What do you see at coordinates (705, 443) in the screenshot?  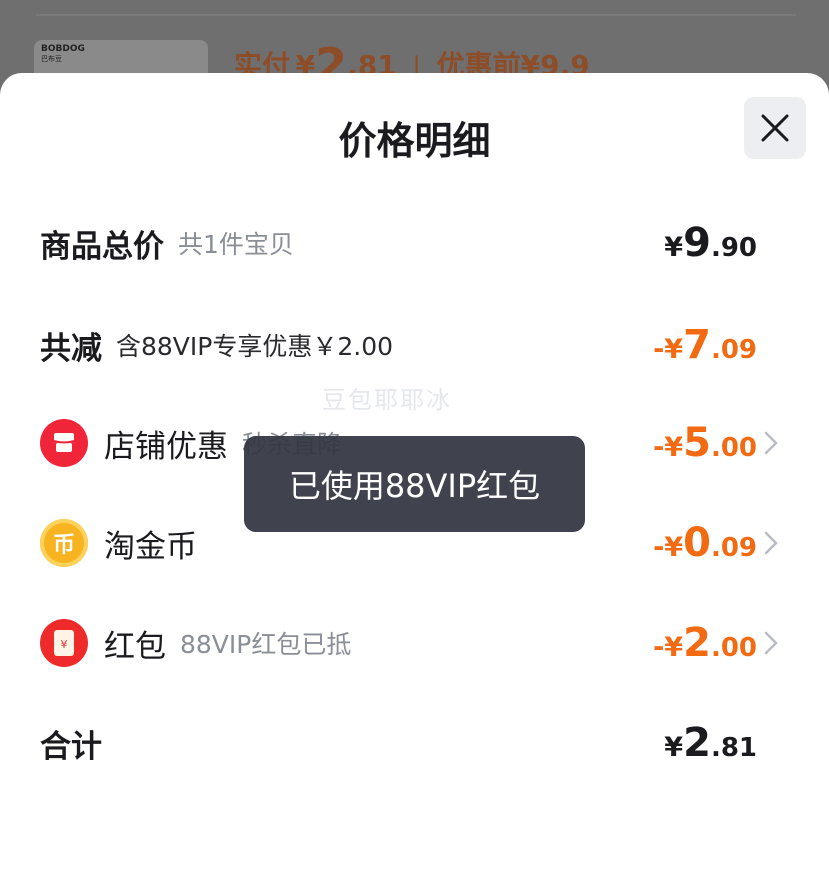 I see `shop-discount-amount: -¥ 5.00` at bounding box center [705, 443].